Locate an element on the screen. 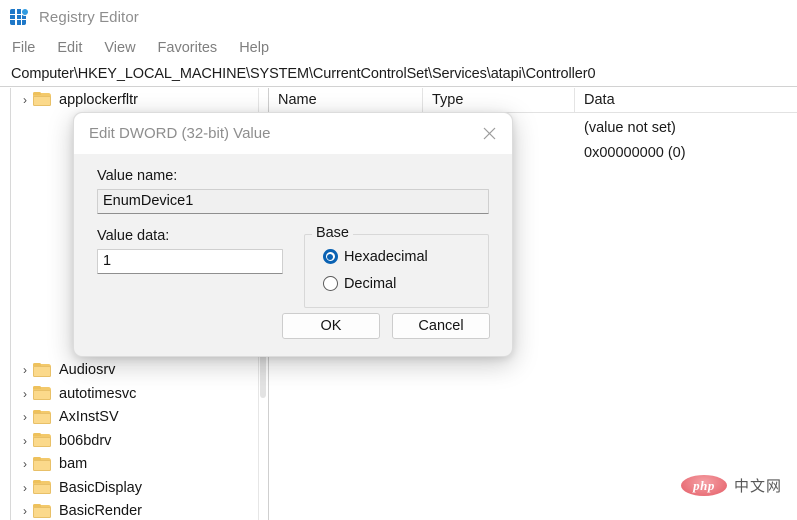  cancel-button: Cancel is located at coordinates (441, 326).